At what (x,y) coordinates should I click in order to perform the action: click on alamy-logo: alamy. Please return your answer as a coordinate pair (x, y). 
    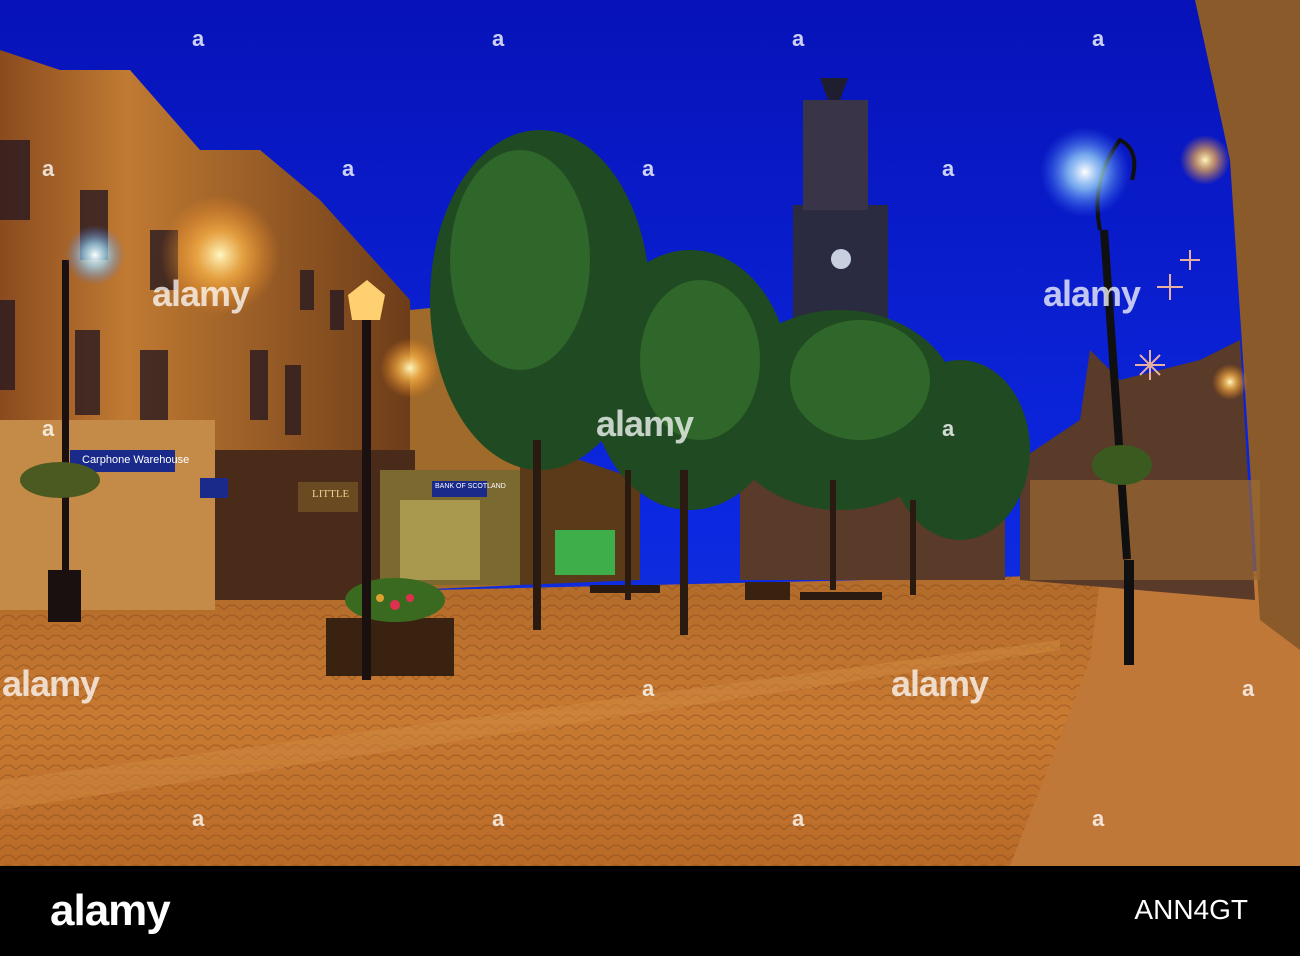
    Looking at the image, I should click on (110, 910).